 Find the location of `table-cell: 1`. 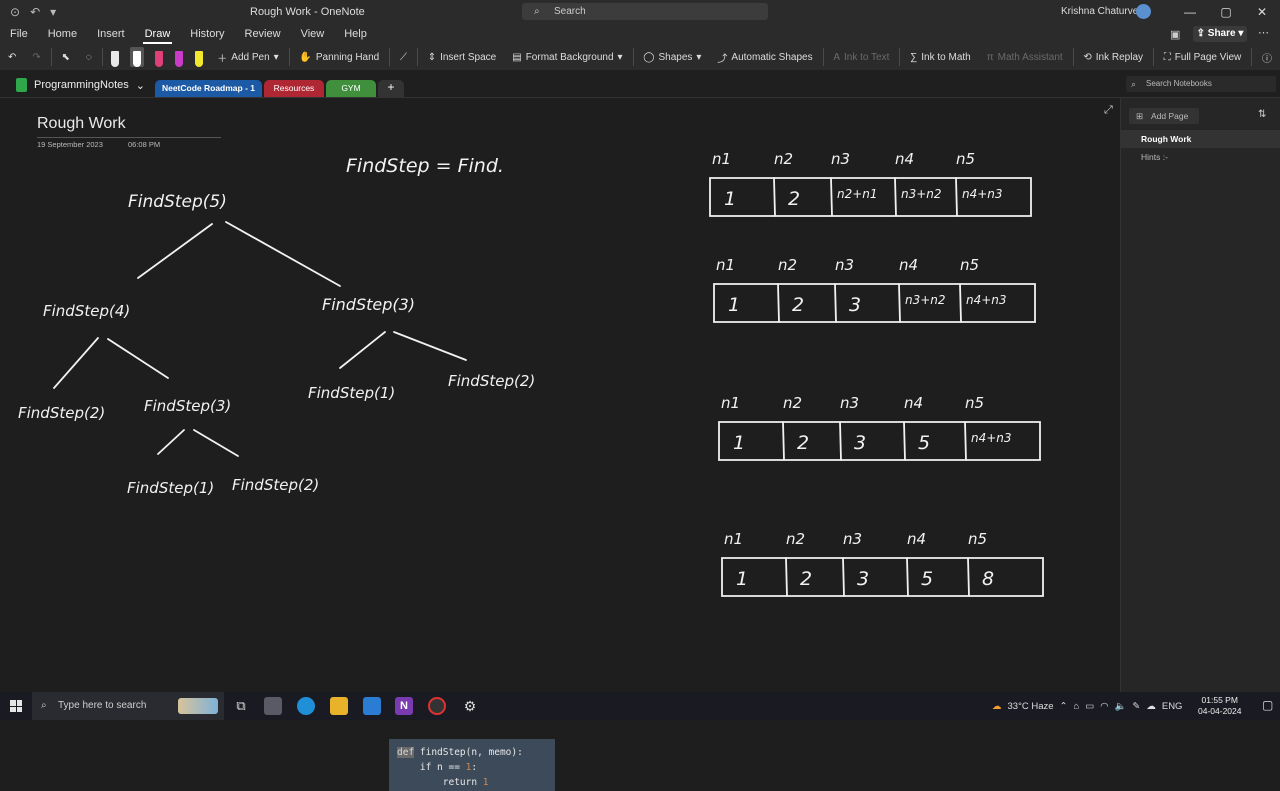

table-cell: 1 is located at coordinates (730, 199).